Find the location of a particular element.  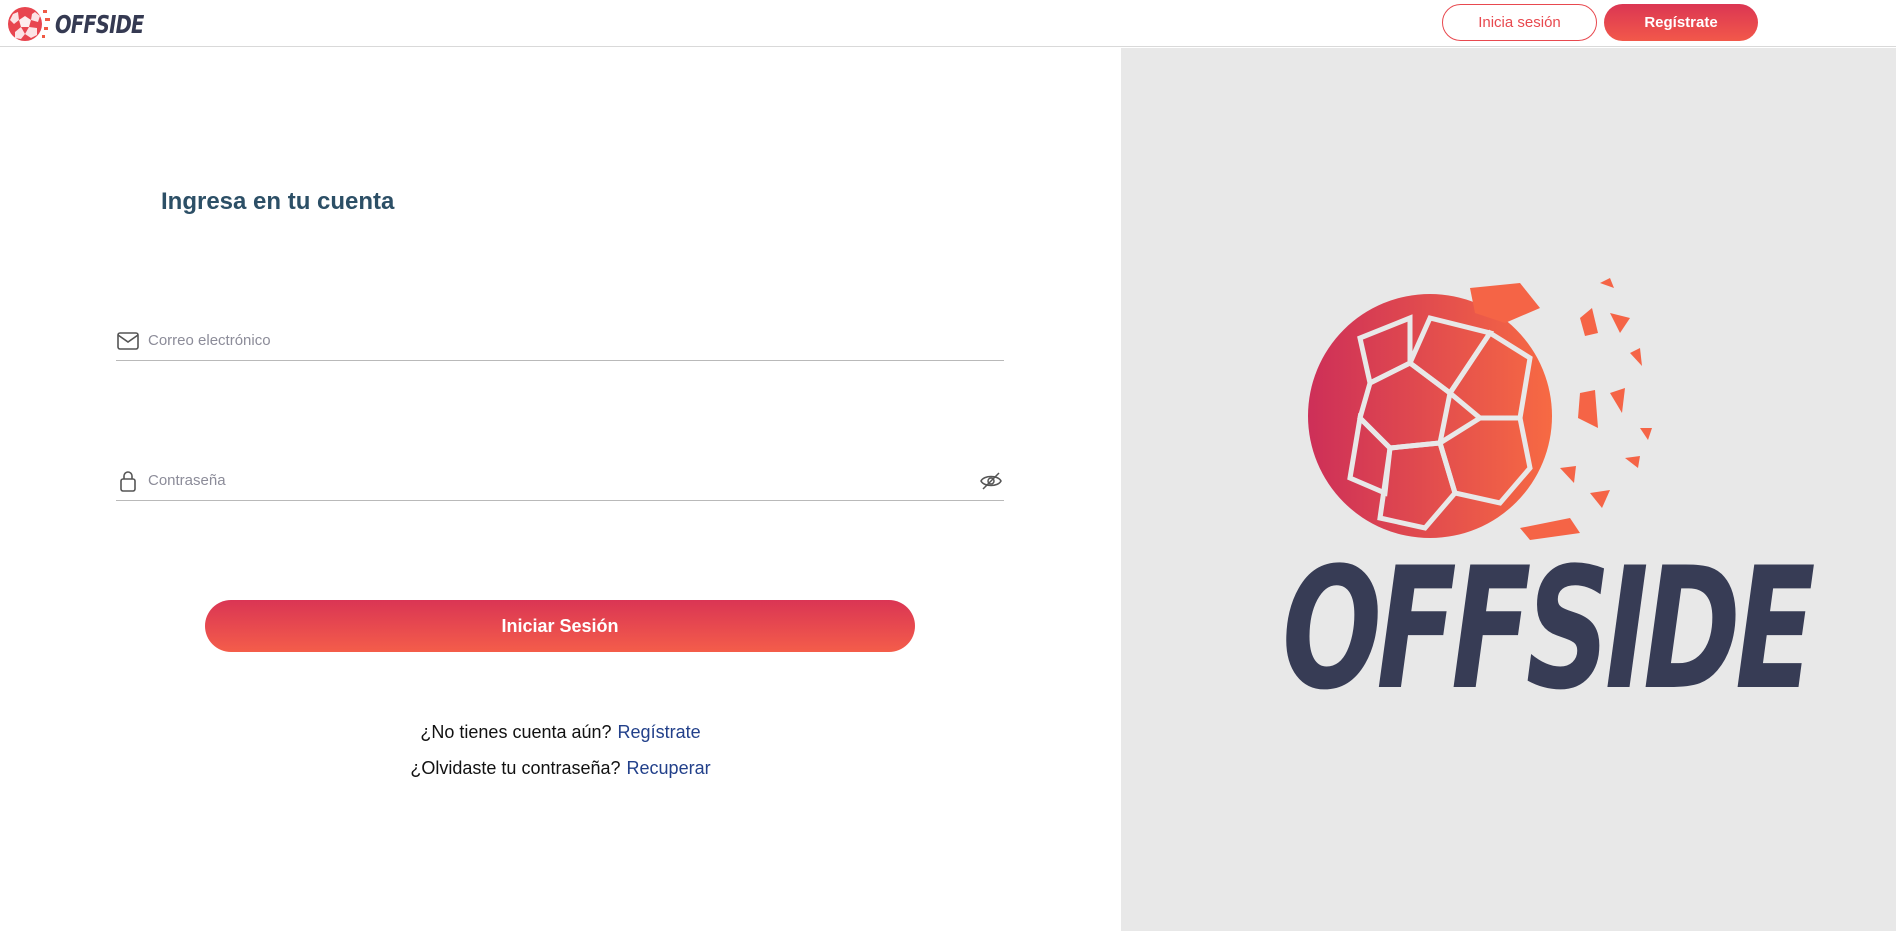

recover-link: Recuperar is located at coordinates (669, 768).